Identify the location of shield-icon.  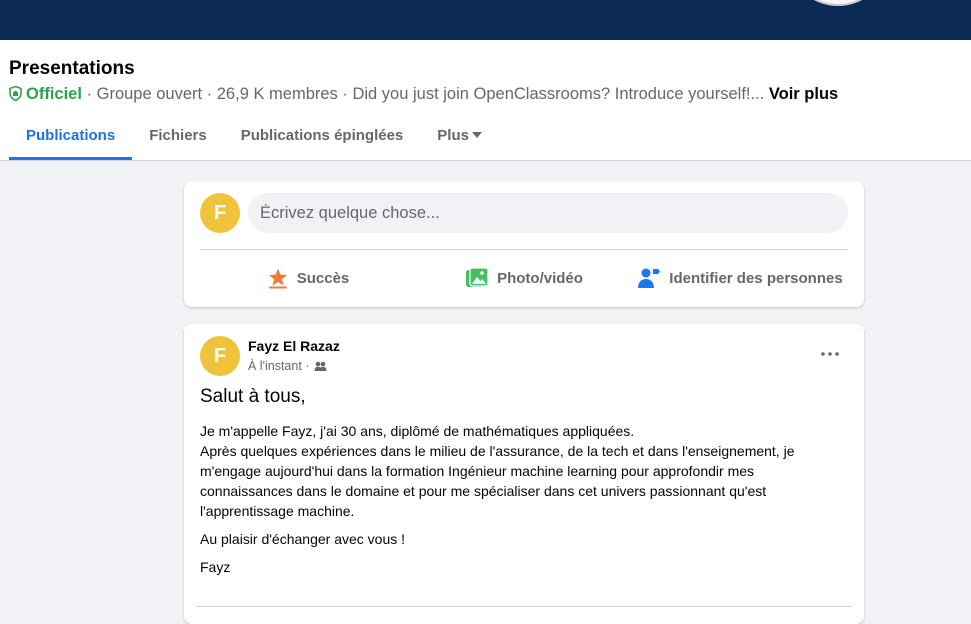
(15, 95).